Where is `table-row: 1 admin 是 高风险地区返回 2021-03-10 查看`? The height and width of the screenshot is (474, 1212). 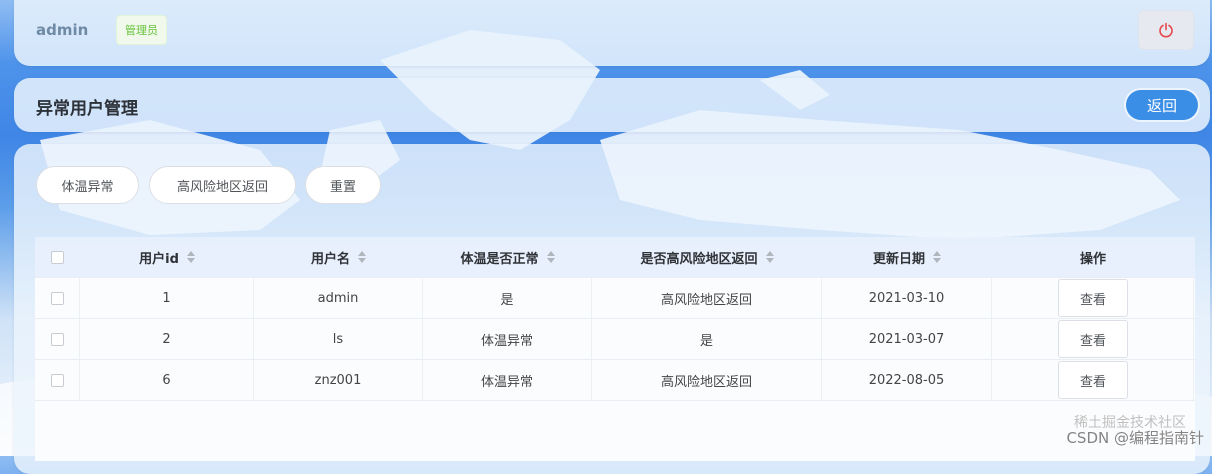 table-row: 1 admin 是 高风险地区返回 2021-03-10 查看 is located at coordinates (615, 298).